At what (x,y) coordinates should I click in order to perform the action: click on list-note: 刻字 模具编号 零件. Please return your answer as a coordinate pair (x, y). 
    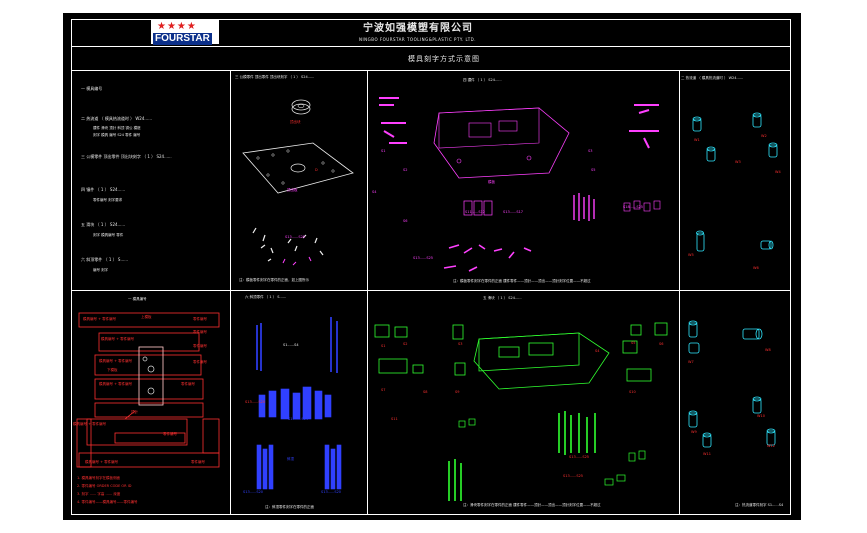
    Looking at the image, I should click on (108, 235).